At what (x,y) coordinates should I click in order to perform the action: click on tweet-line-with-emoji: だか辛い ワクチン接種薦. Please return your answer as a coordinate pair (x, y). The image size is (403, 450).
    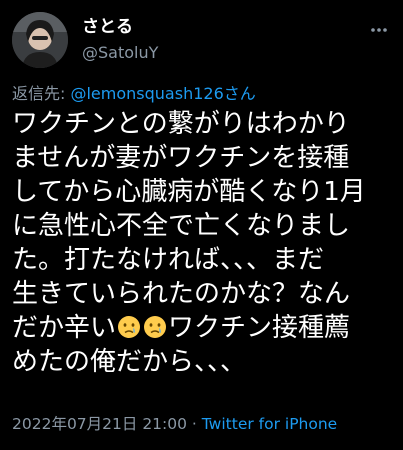
    Looking at the image, I should click on (204, 328).